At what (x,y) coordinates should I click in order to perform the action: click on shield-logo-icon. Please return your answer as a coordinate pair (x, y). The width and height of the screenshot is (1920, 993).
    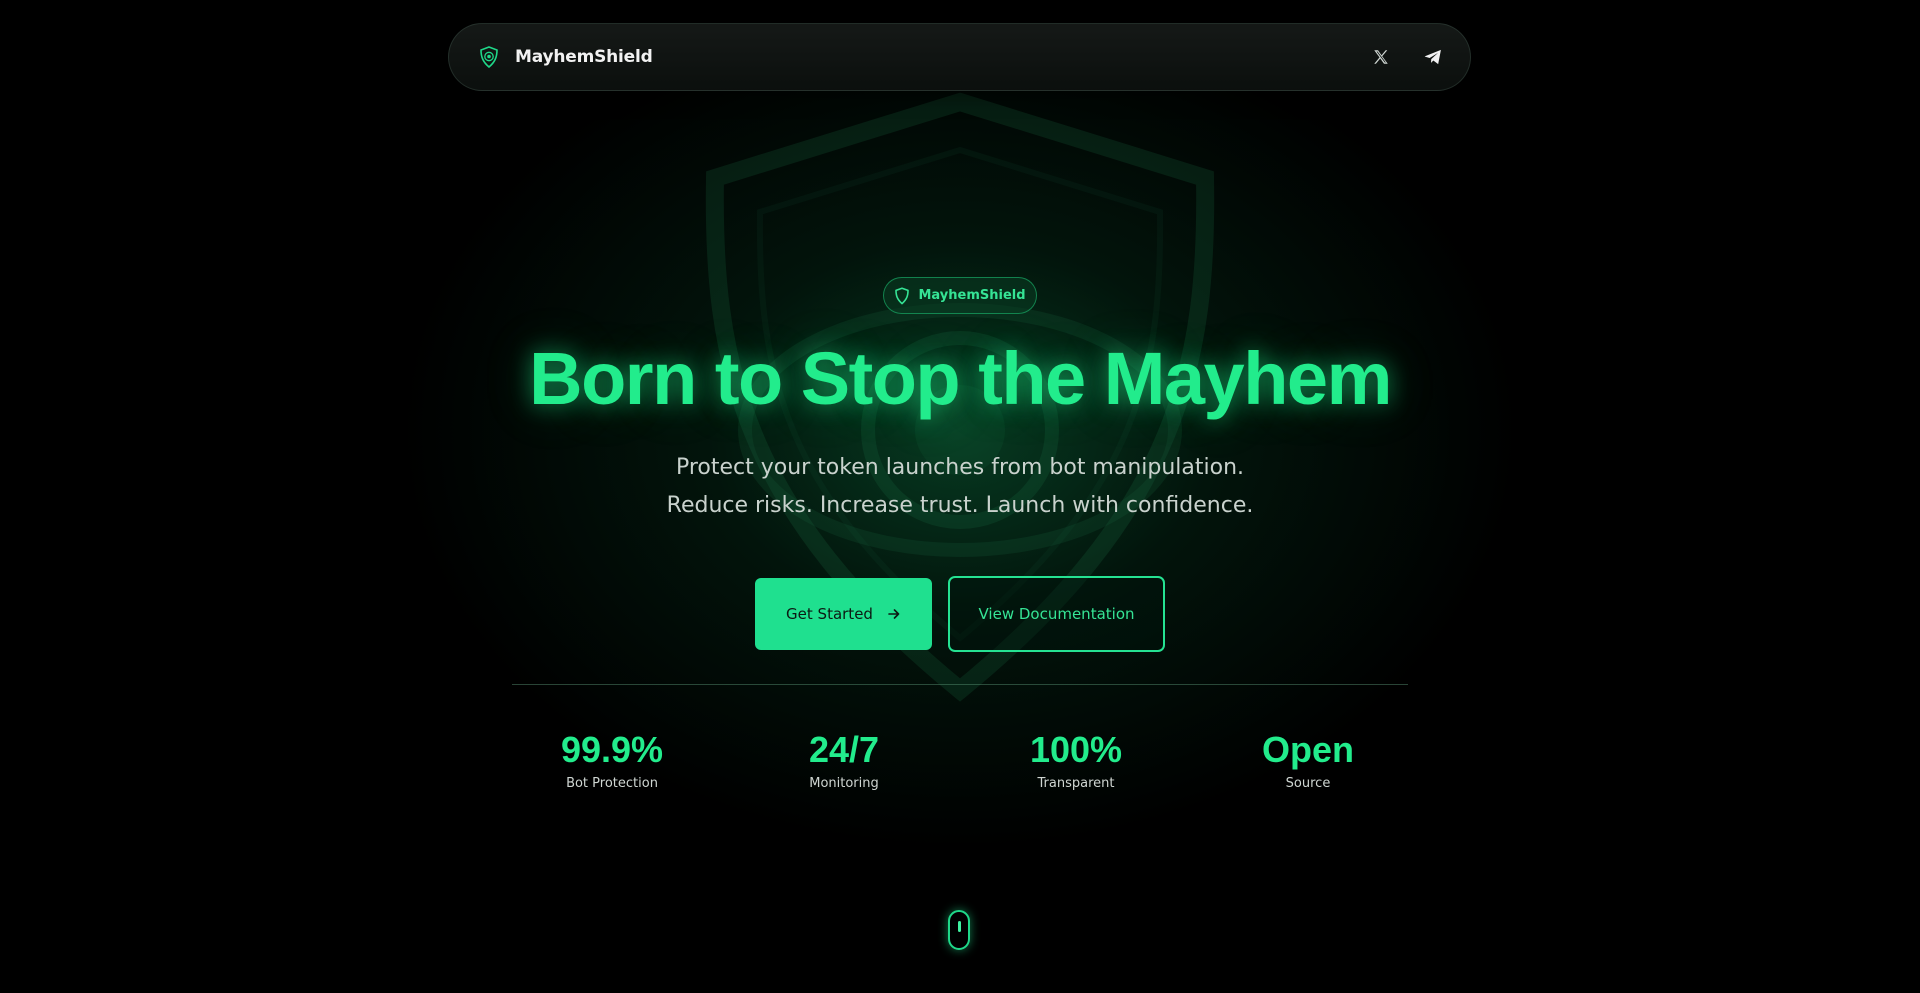
    Looking at the image, I should click on (489, 57).